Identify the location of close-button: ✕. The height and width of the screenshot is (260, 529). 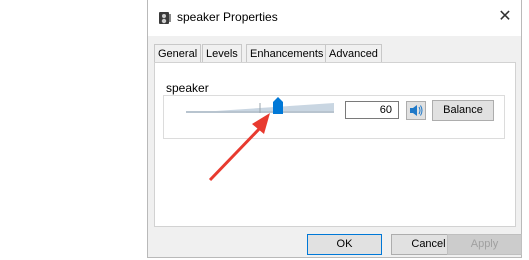
(505, 17).